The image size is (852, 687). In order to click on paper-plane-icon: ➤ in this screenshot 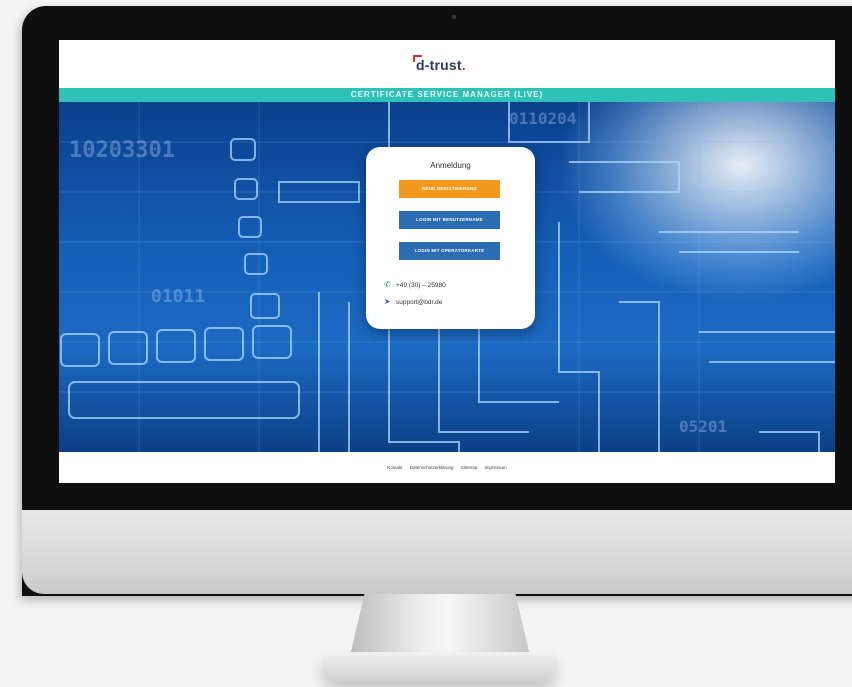, I will do `click(387, 301)`.